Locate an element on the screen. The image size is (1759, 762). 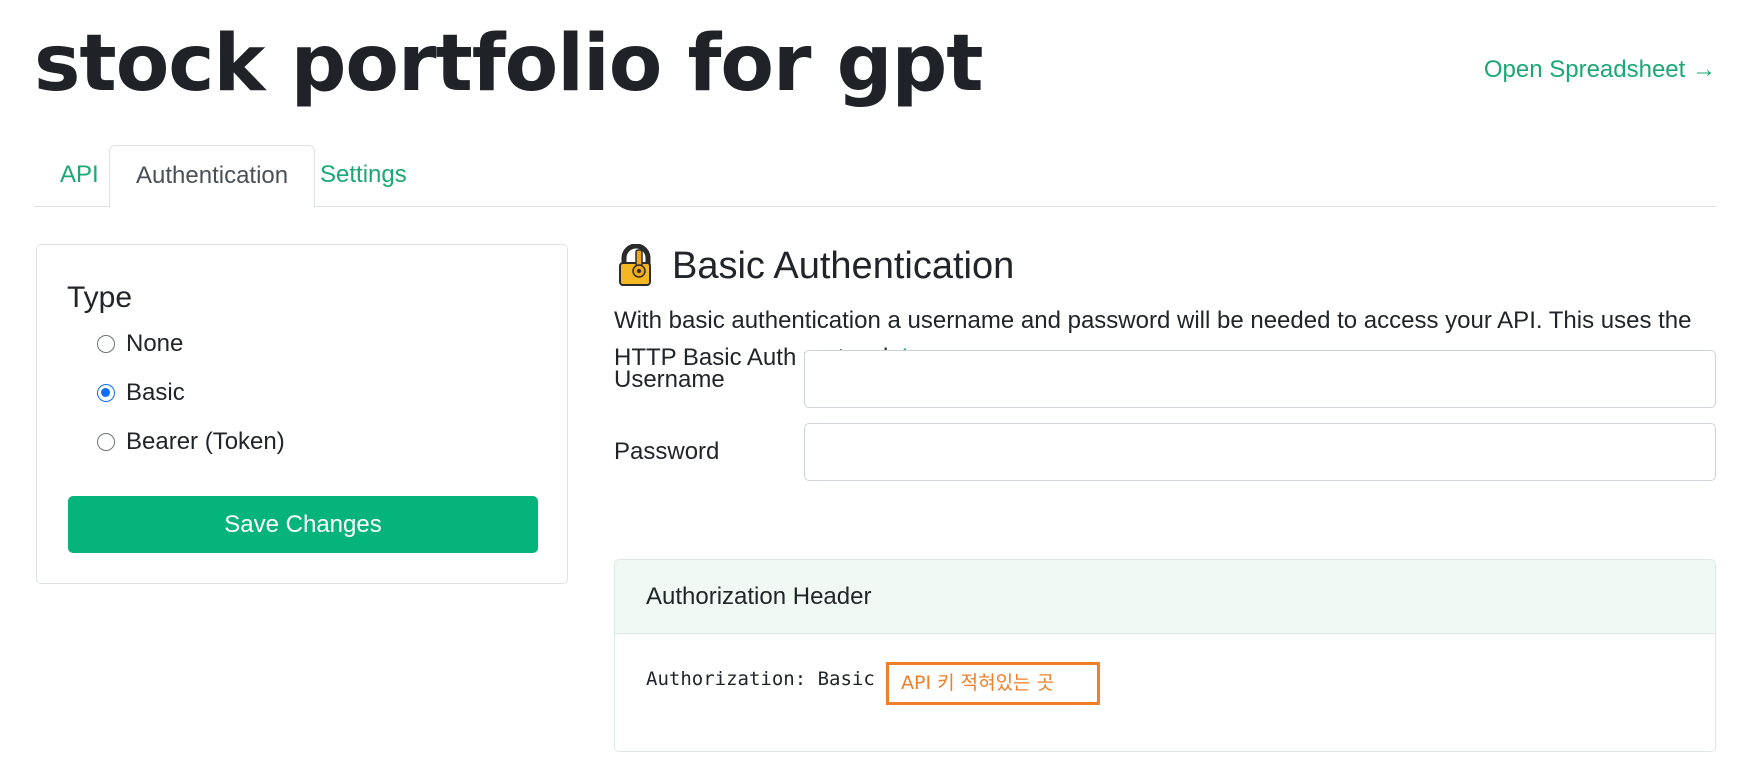
basic-auth-heading-row: Basic Authentication is located at coordinates (814, 266).